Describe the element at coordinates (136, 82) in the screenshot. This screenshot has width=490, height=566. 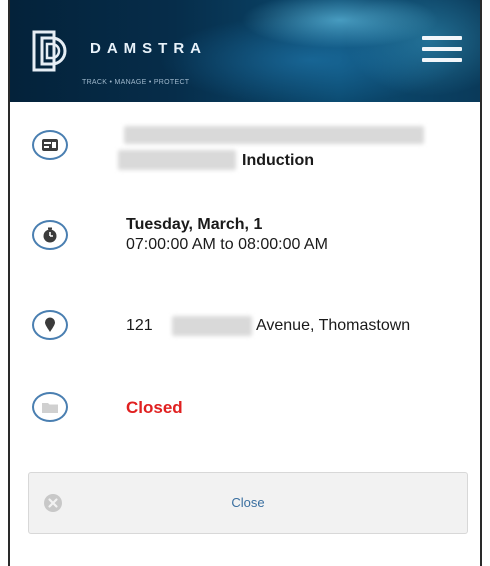
I see `brand-tagline: TRACK • MANAGE • PROTECT` at that location.